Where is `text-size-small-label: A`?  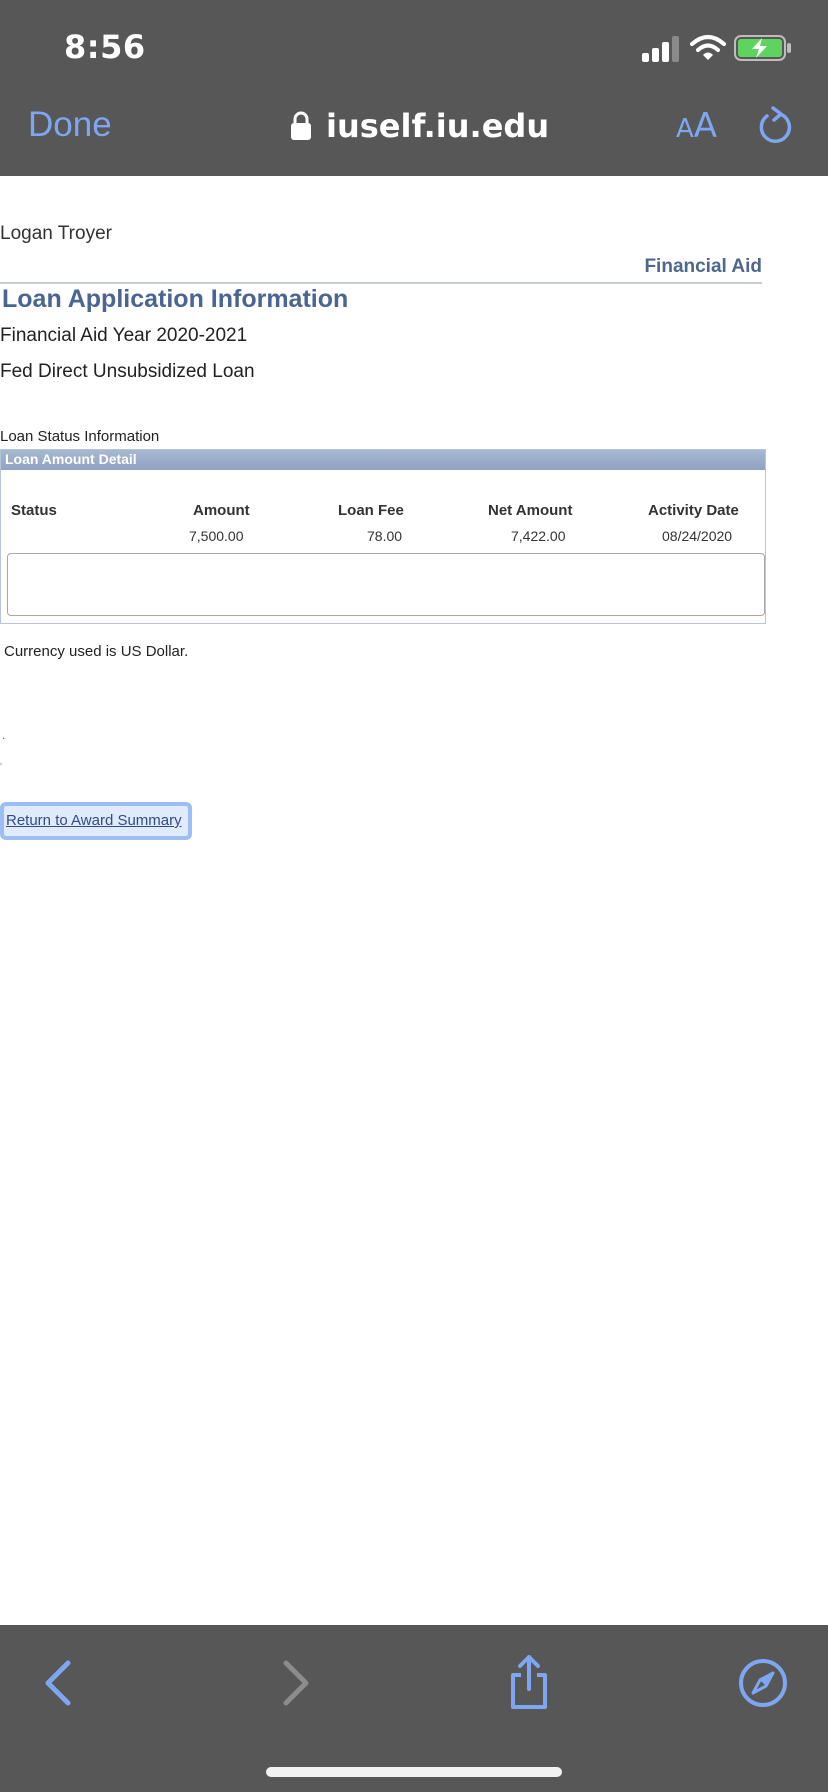 text-size-small-label: A is located at coordinates (685, 129).